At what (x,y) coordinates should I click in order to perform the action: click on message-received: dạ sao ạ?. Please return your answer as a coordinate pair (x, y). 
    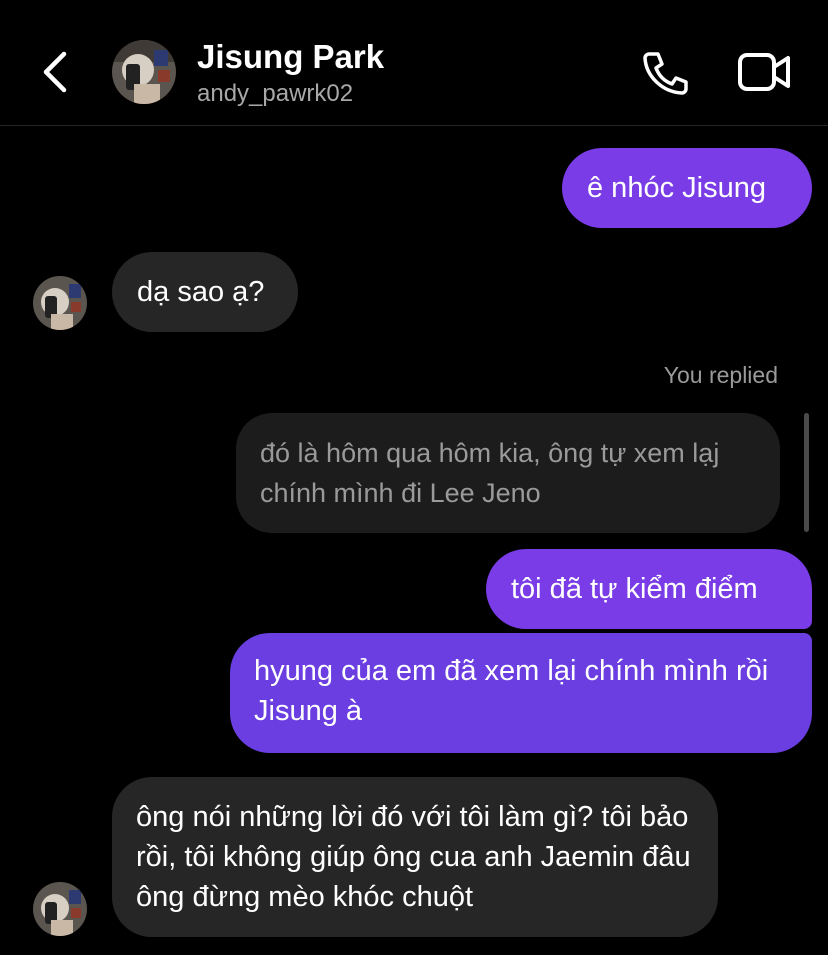
    Looking at the image, I should click on (205, 292).